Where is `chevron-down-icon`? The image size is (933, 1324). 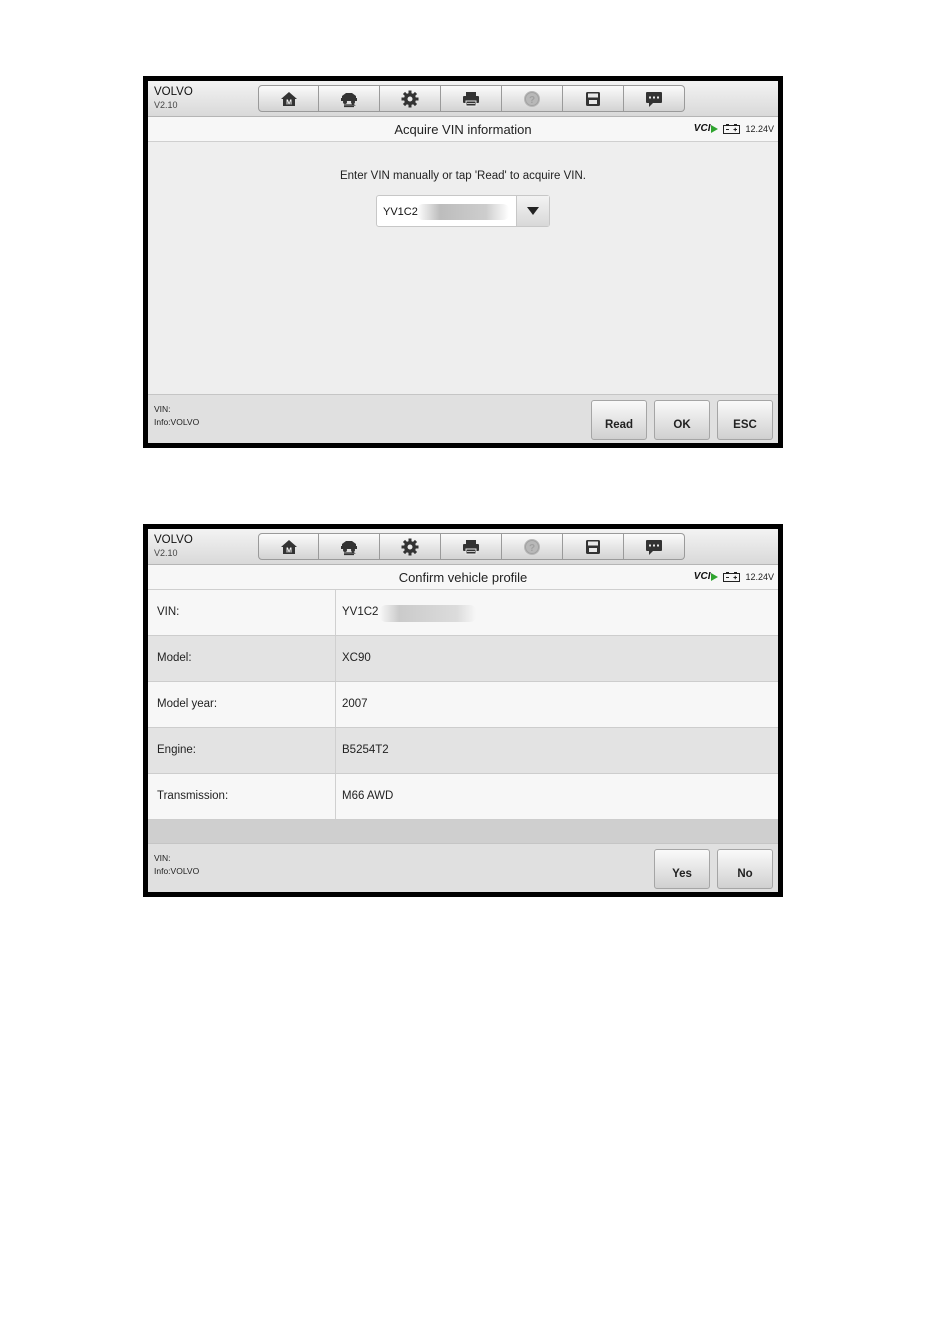
chevron-down-icon is located at coordinates (533, 211).